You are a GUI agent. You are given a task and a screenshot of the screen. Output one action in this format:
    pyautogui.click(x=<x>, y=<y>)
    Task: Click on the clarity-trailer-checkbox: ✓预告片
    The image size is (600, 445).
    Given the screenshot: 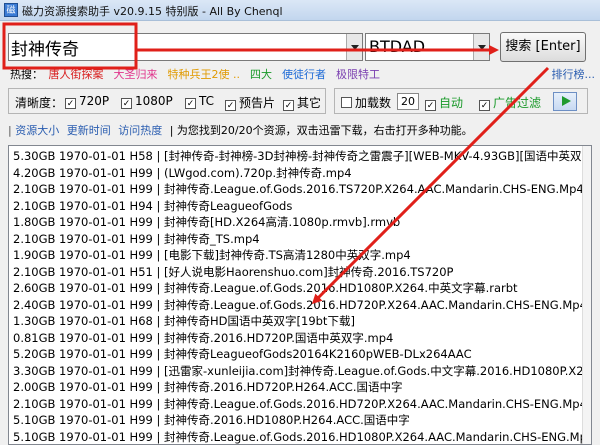 What is the action you would take?
    pyautogui.click(x=250, y=102)
    